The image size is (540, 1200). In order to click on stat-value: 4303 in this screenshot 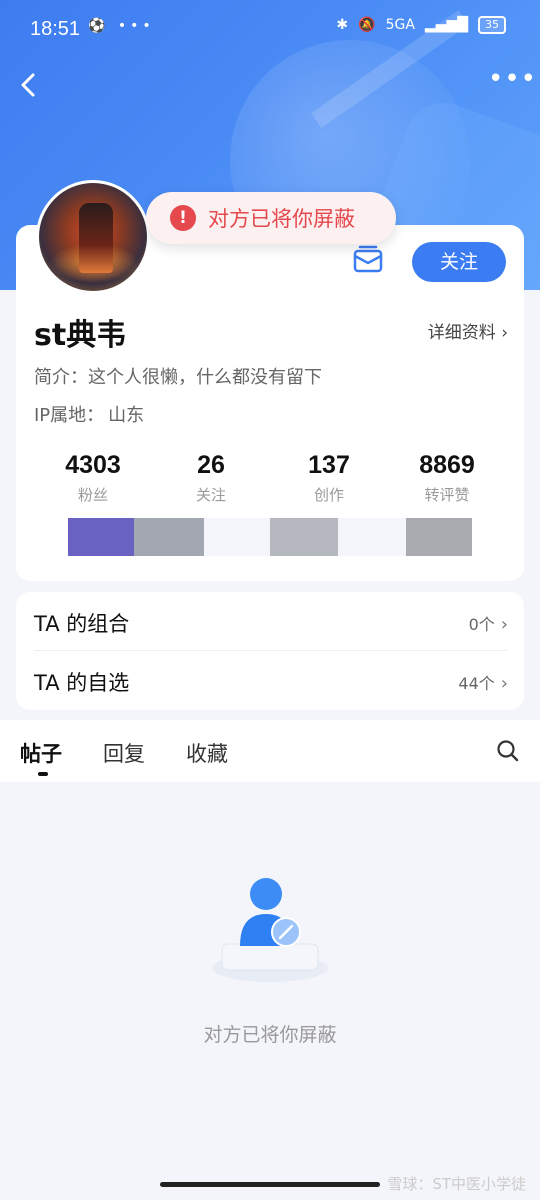, I will do `click(93, 465)`.